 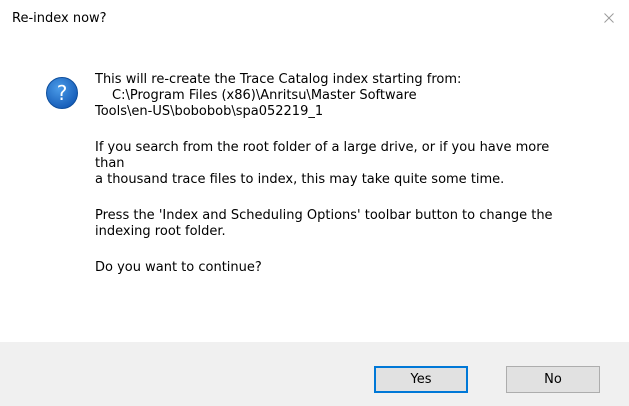 What do you see at coordinates (352, 268) in the screenshot?
I see `message-paragraph-question: Do you want to continue?` at bounding box center [352, 268].